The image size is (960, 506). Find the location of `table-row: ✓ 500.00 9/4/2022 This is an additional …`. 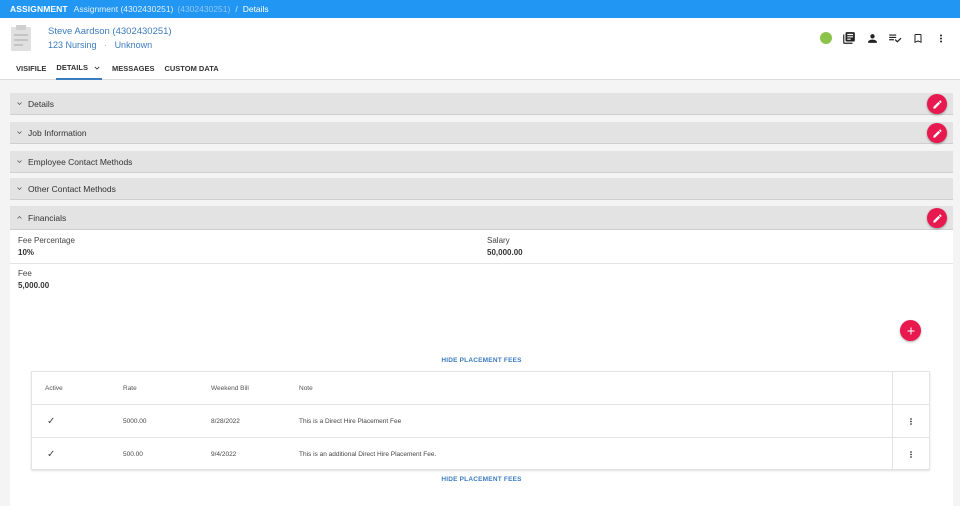

table-row: ✓ 500.00 9/4/2022 This is an additional … is located at coordinates (480, 454).